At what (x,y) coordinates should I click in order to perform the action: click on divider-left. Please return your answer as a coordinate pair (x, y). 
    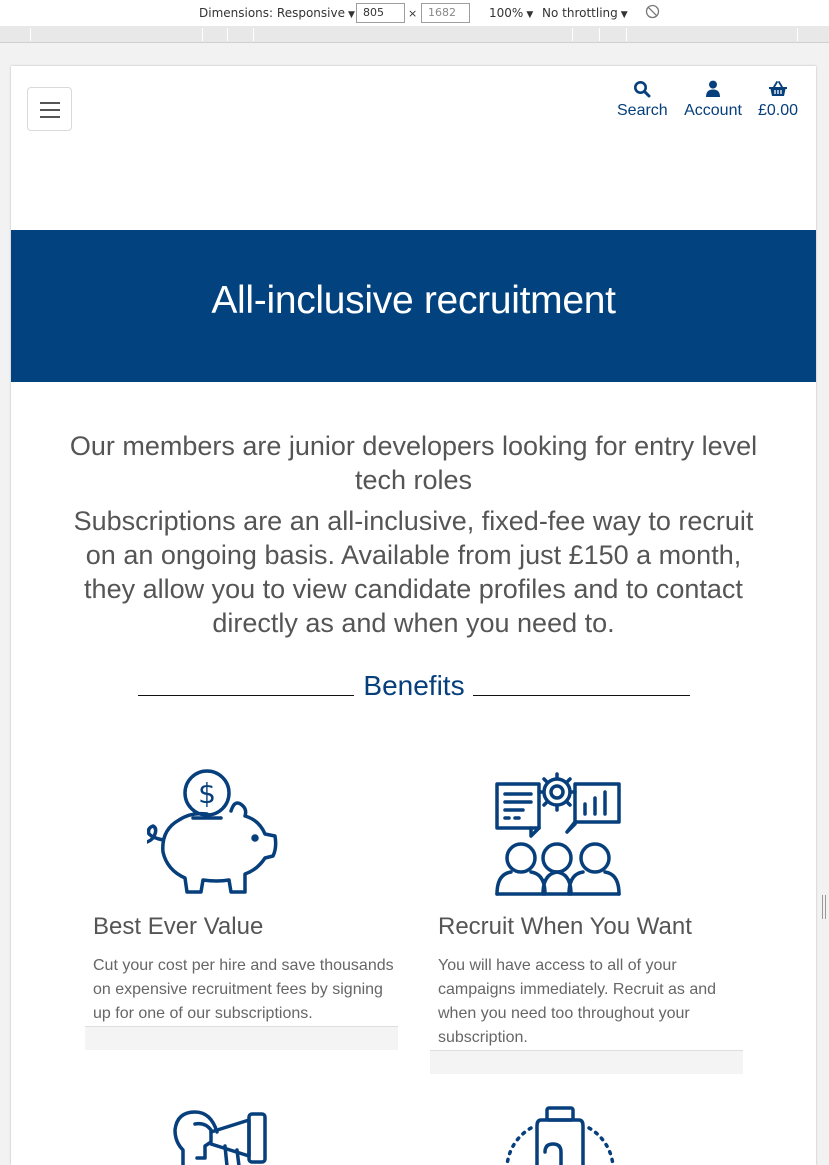
    Looking at the image, I should click on (246, 695).